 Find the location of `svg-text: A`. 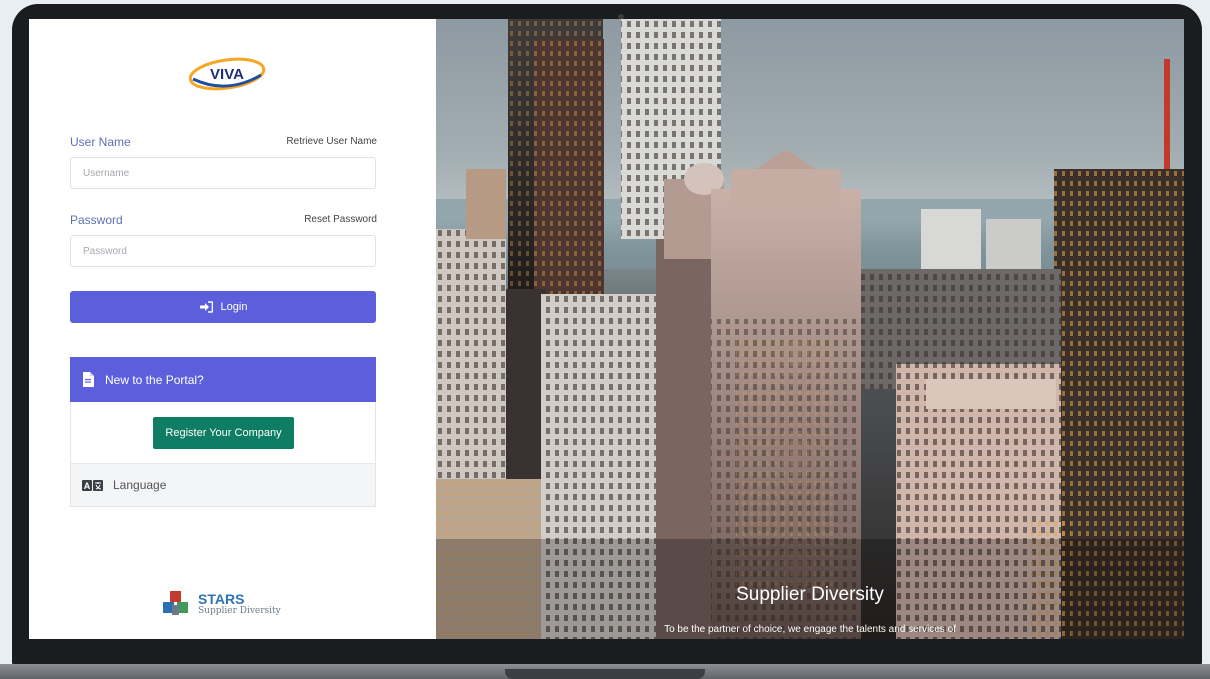

svg-text: A is located at coordinates (87, 486).